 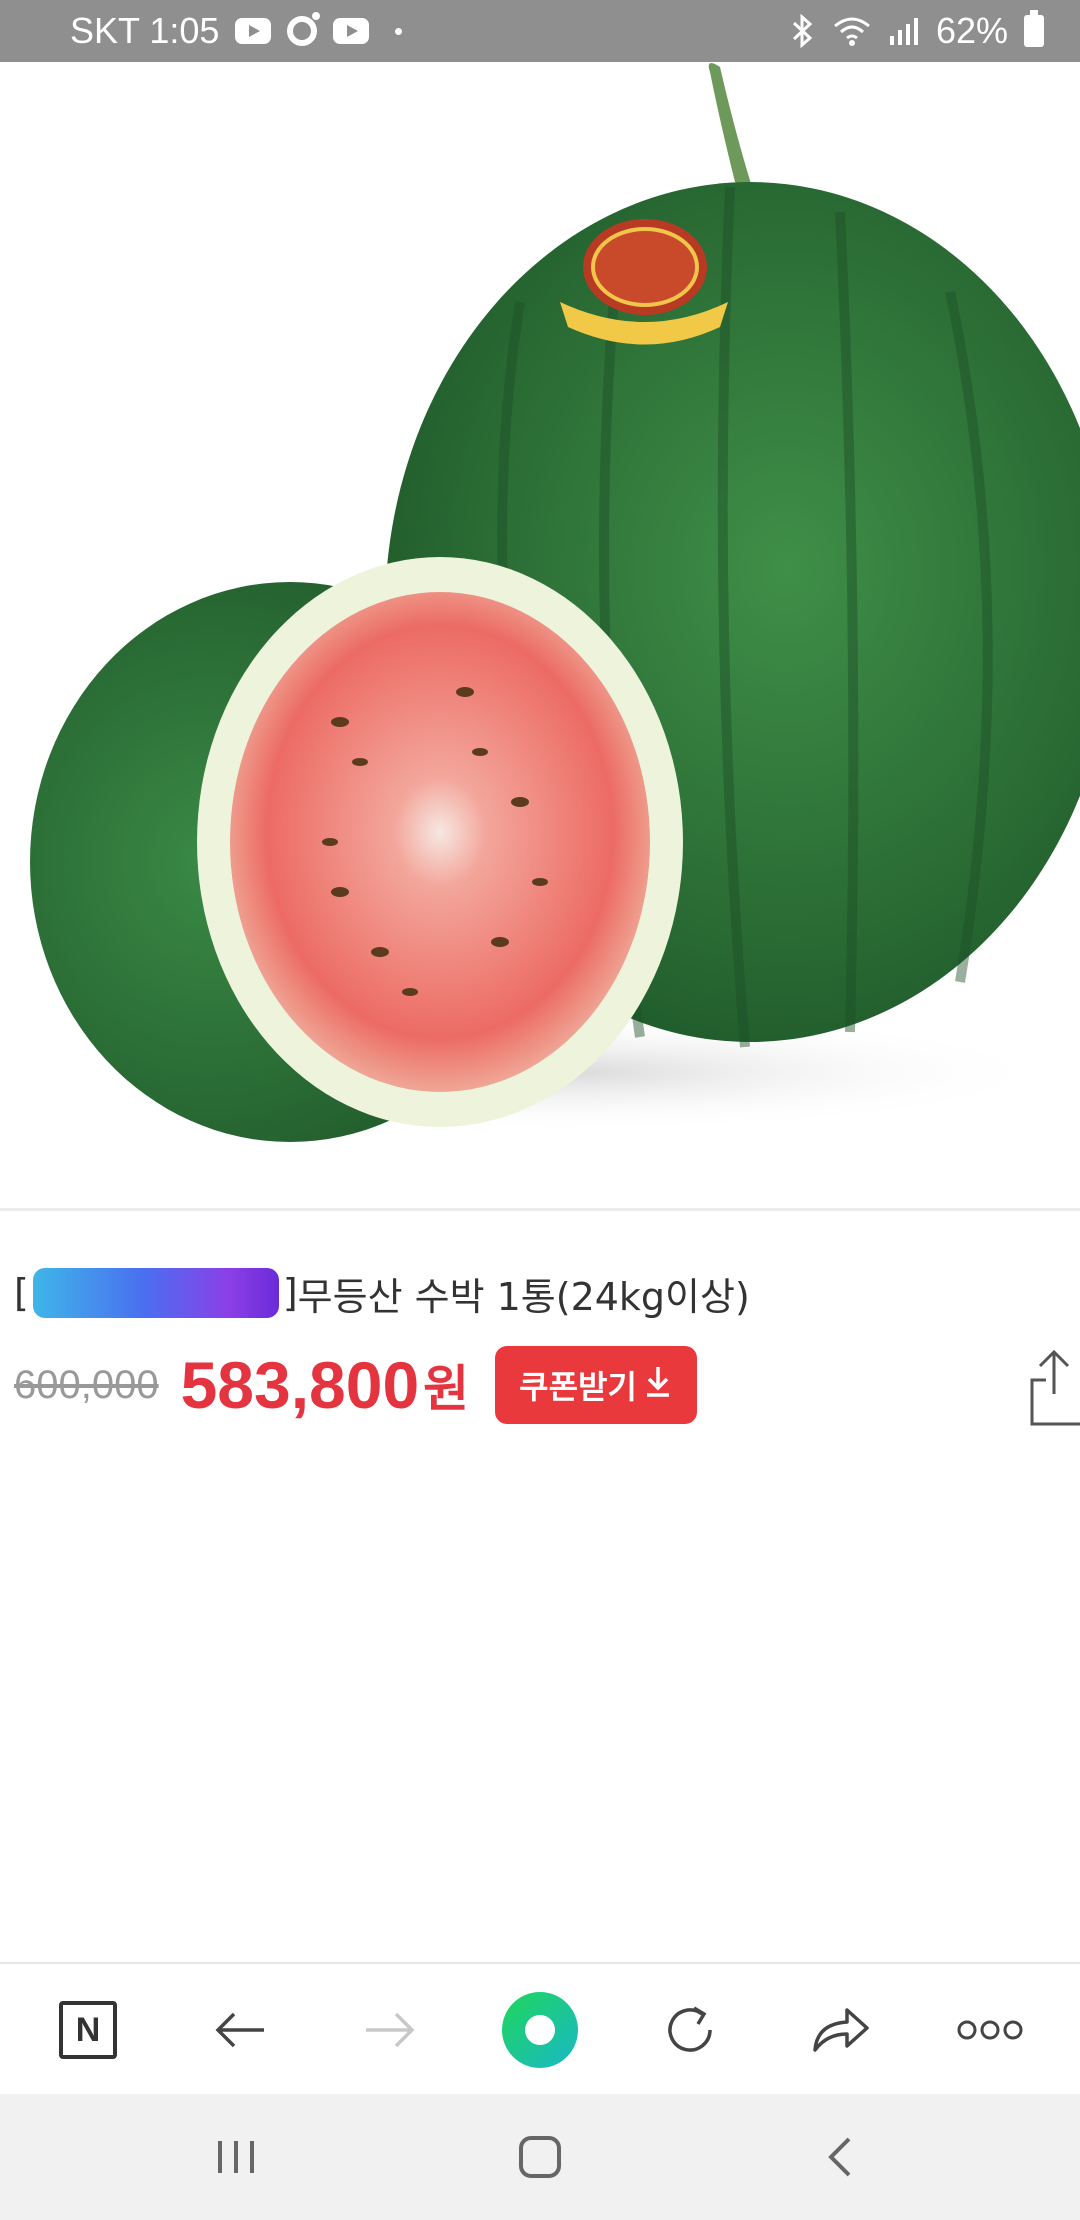 What do you see at coordinates (840, 2030) in the screenshot?
I see `share-arrow-icon` at bounding box center [840, 2030].